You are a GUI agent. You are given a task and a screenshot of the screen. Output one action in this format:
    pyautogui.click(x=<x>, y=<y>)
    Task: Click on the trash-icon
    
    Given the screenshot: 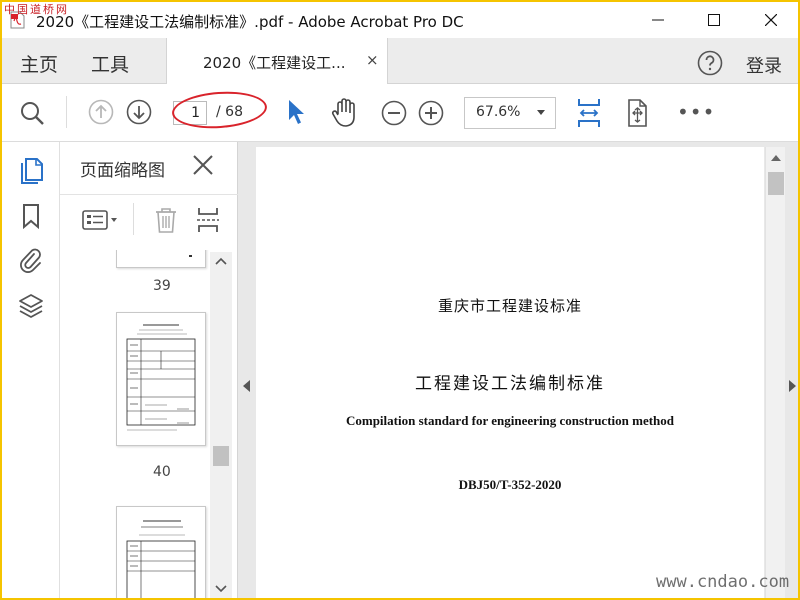 What is the action you would take?
    pyautogui.click(x=166, y=220)
    